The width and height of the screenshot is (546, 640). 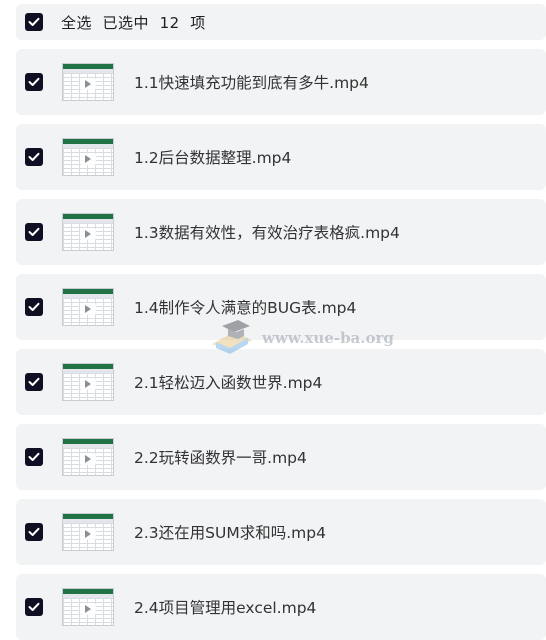 I want to click on file-row: 2.3还在用SUM求和吗.mp4, so click(x=281, y=532).